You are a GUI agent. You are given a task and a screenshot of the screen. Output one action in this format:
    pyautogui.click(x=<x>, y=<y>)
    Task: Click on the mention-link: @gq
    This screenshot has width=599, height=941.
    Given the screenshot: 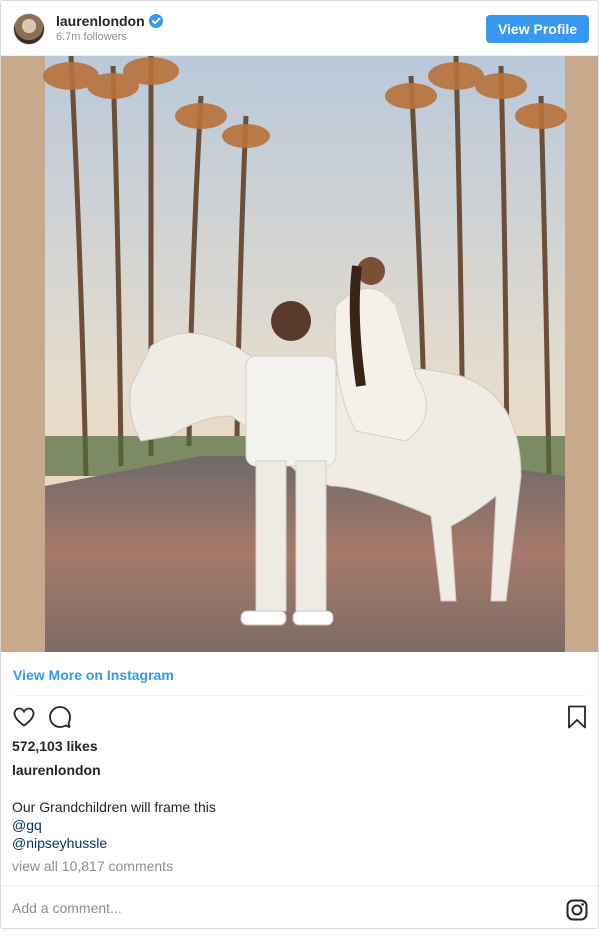 What is the action you would take?
    pyautogui.click(x=114, y=825)
    